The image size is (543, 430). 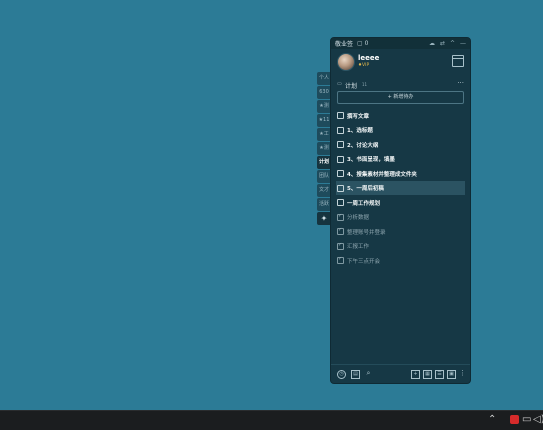 I want to click on list-item-done: 汇报工作, so click(x=400, y=246).